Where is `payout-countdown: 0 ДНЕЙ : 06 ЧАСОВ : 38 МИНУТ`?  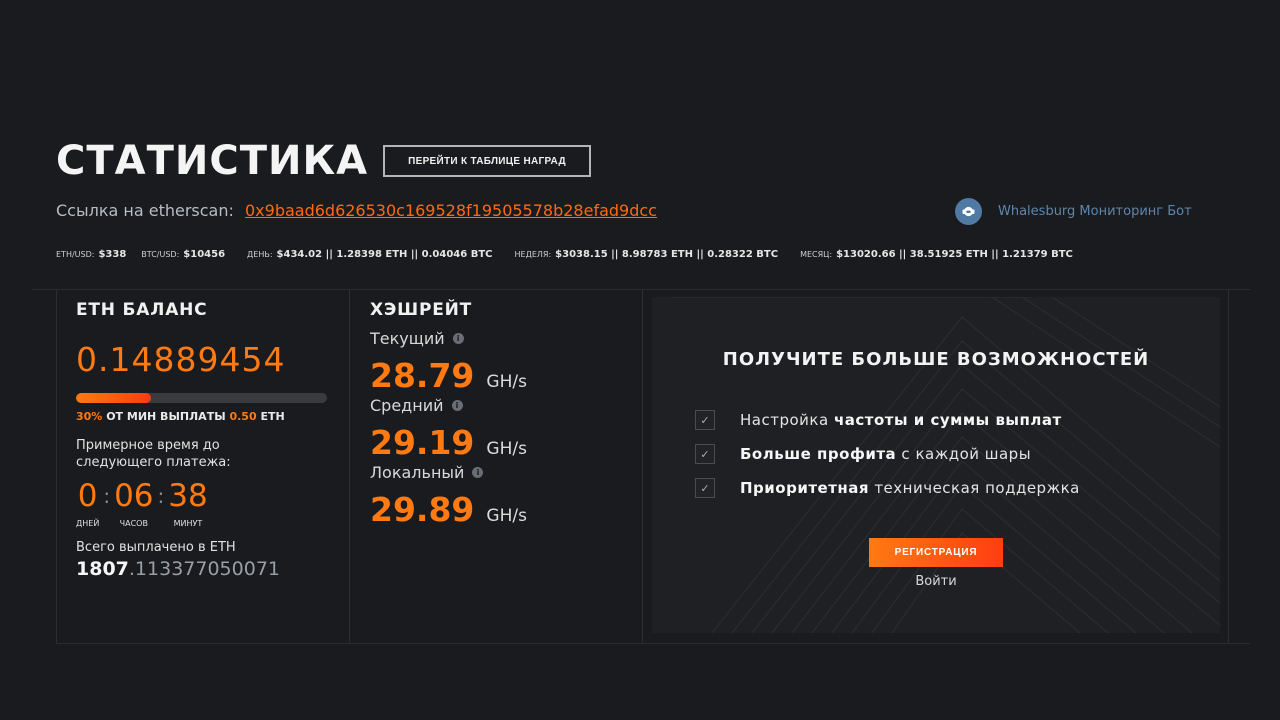
payout-countdown: 0 ДНЕЙ : 06 ЧАСОВ : 38 МИНУТ is located at coordinates (211, 503).